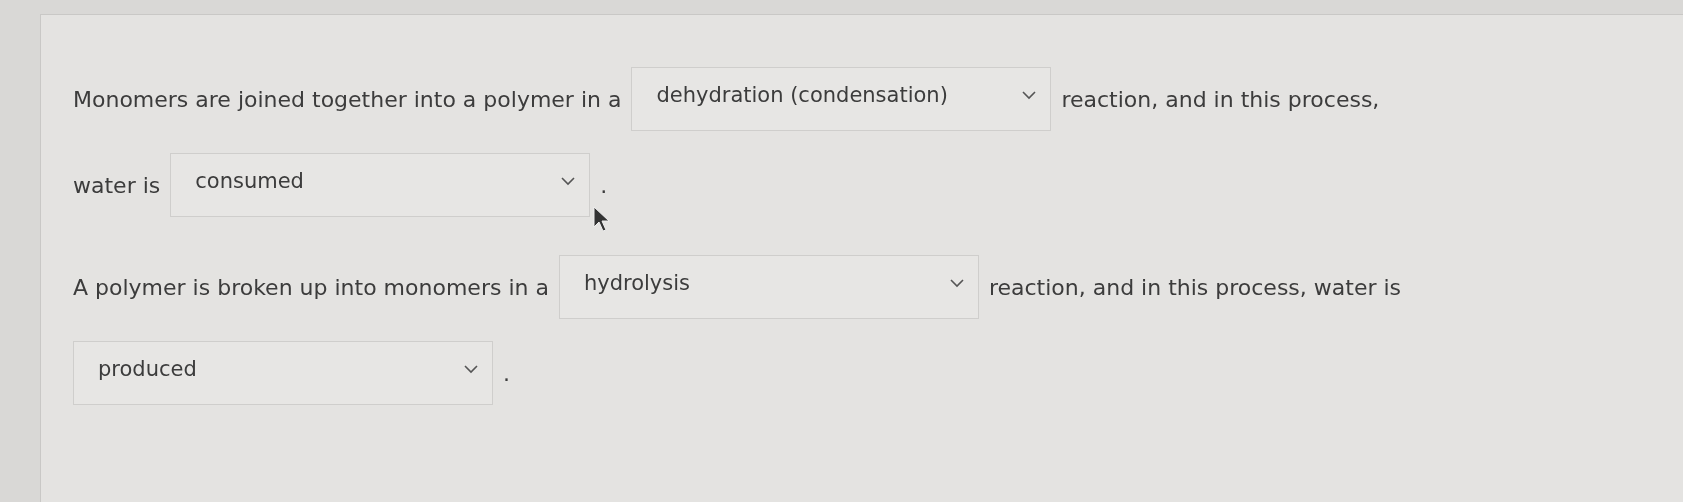 This screenshot has width=1683, height=502. What do you see at coordinates (1220, 99) in the screenshot?
I see `question-text: reaction, and in this process,` at bounding box center [1220, 99].